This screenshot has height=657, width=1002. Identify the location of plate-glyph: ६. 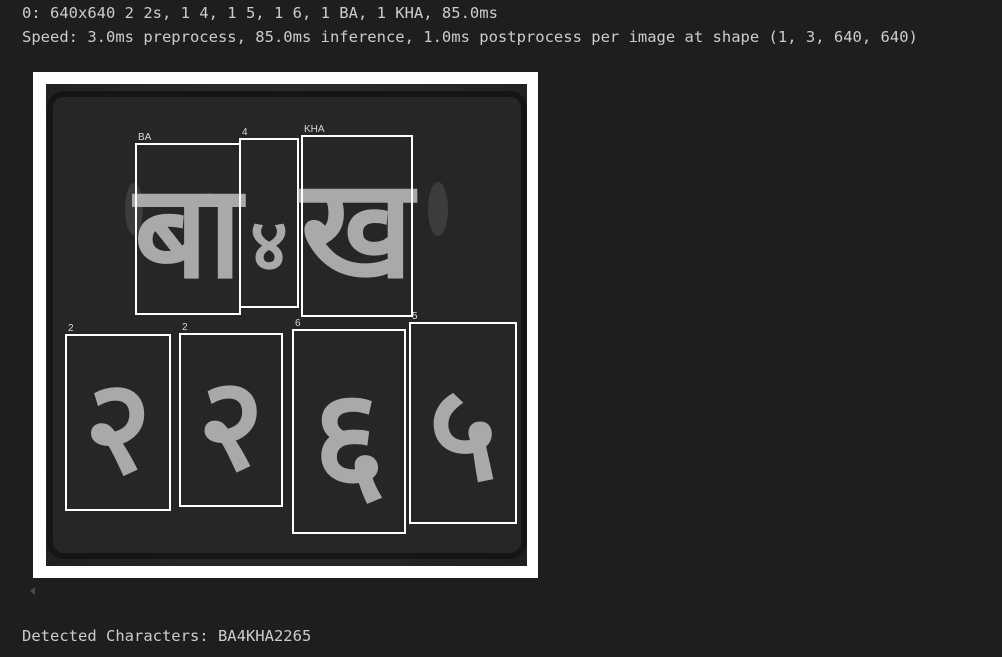
(349, 440).